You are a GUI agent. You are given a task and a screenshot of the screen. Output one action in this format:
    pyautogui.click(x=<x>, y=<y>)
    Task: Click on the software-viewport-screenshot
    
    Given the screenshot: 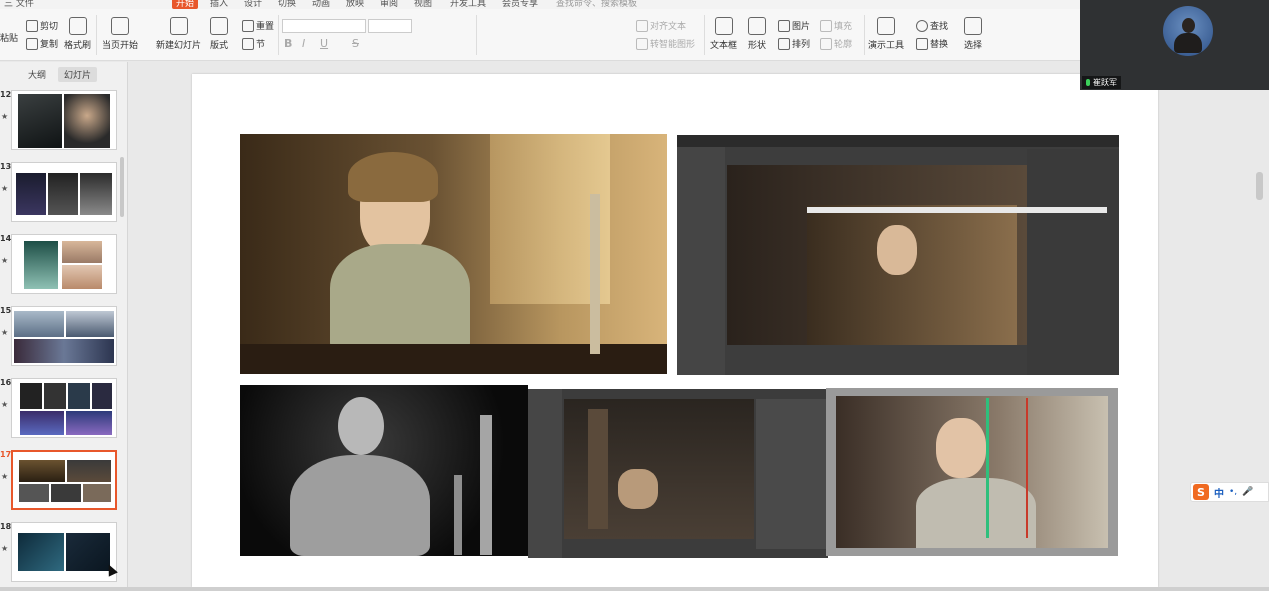 What is the action you would take?
    pyautogui.click(x=898, y=255)
    